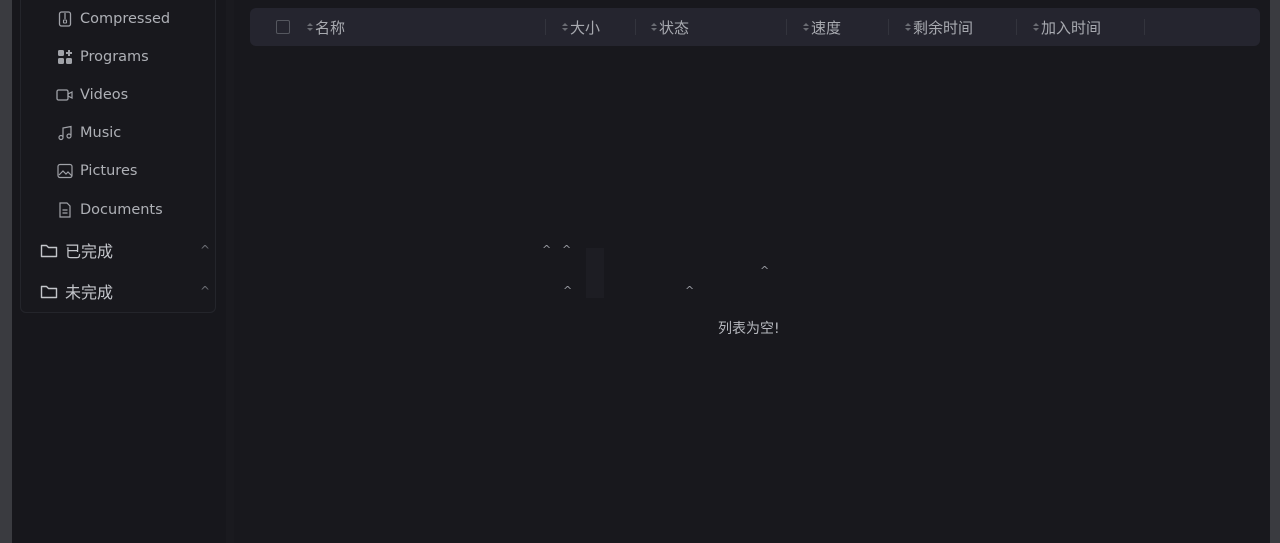 The height and width of the screenshot is (543, 1280). I want to click on column-header-status: 状态, so click(670, 27).